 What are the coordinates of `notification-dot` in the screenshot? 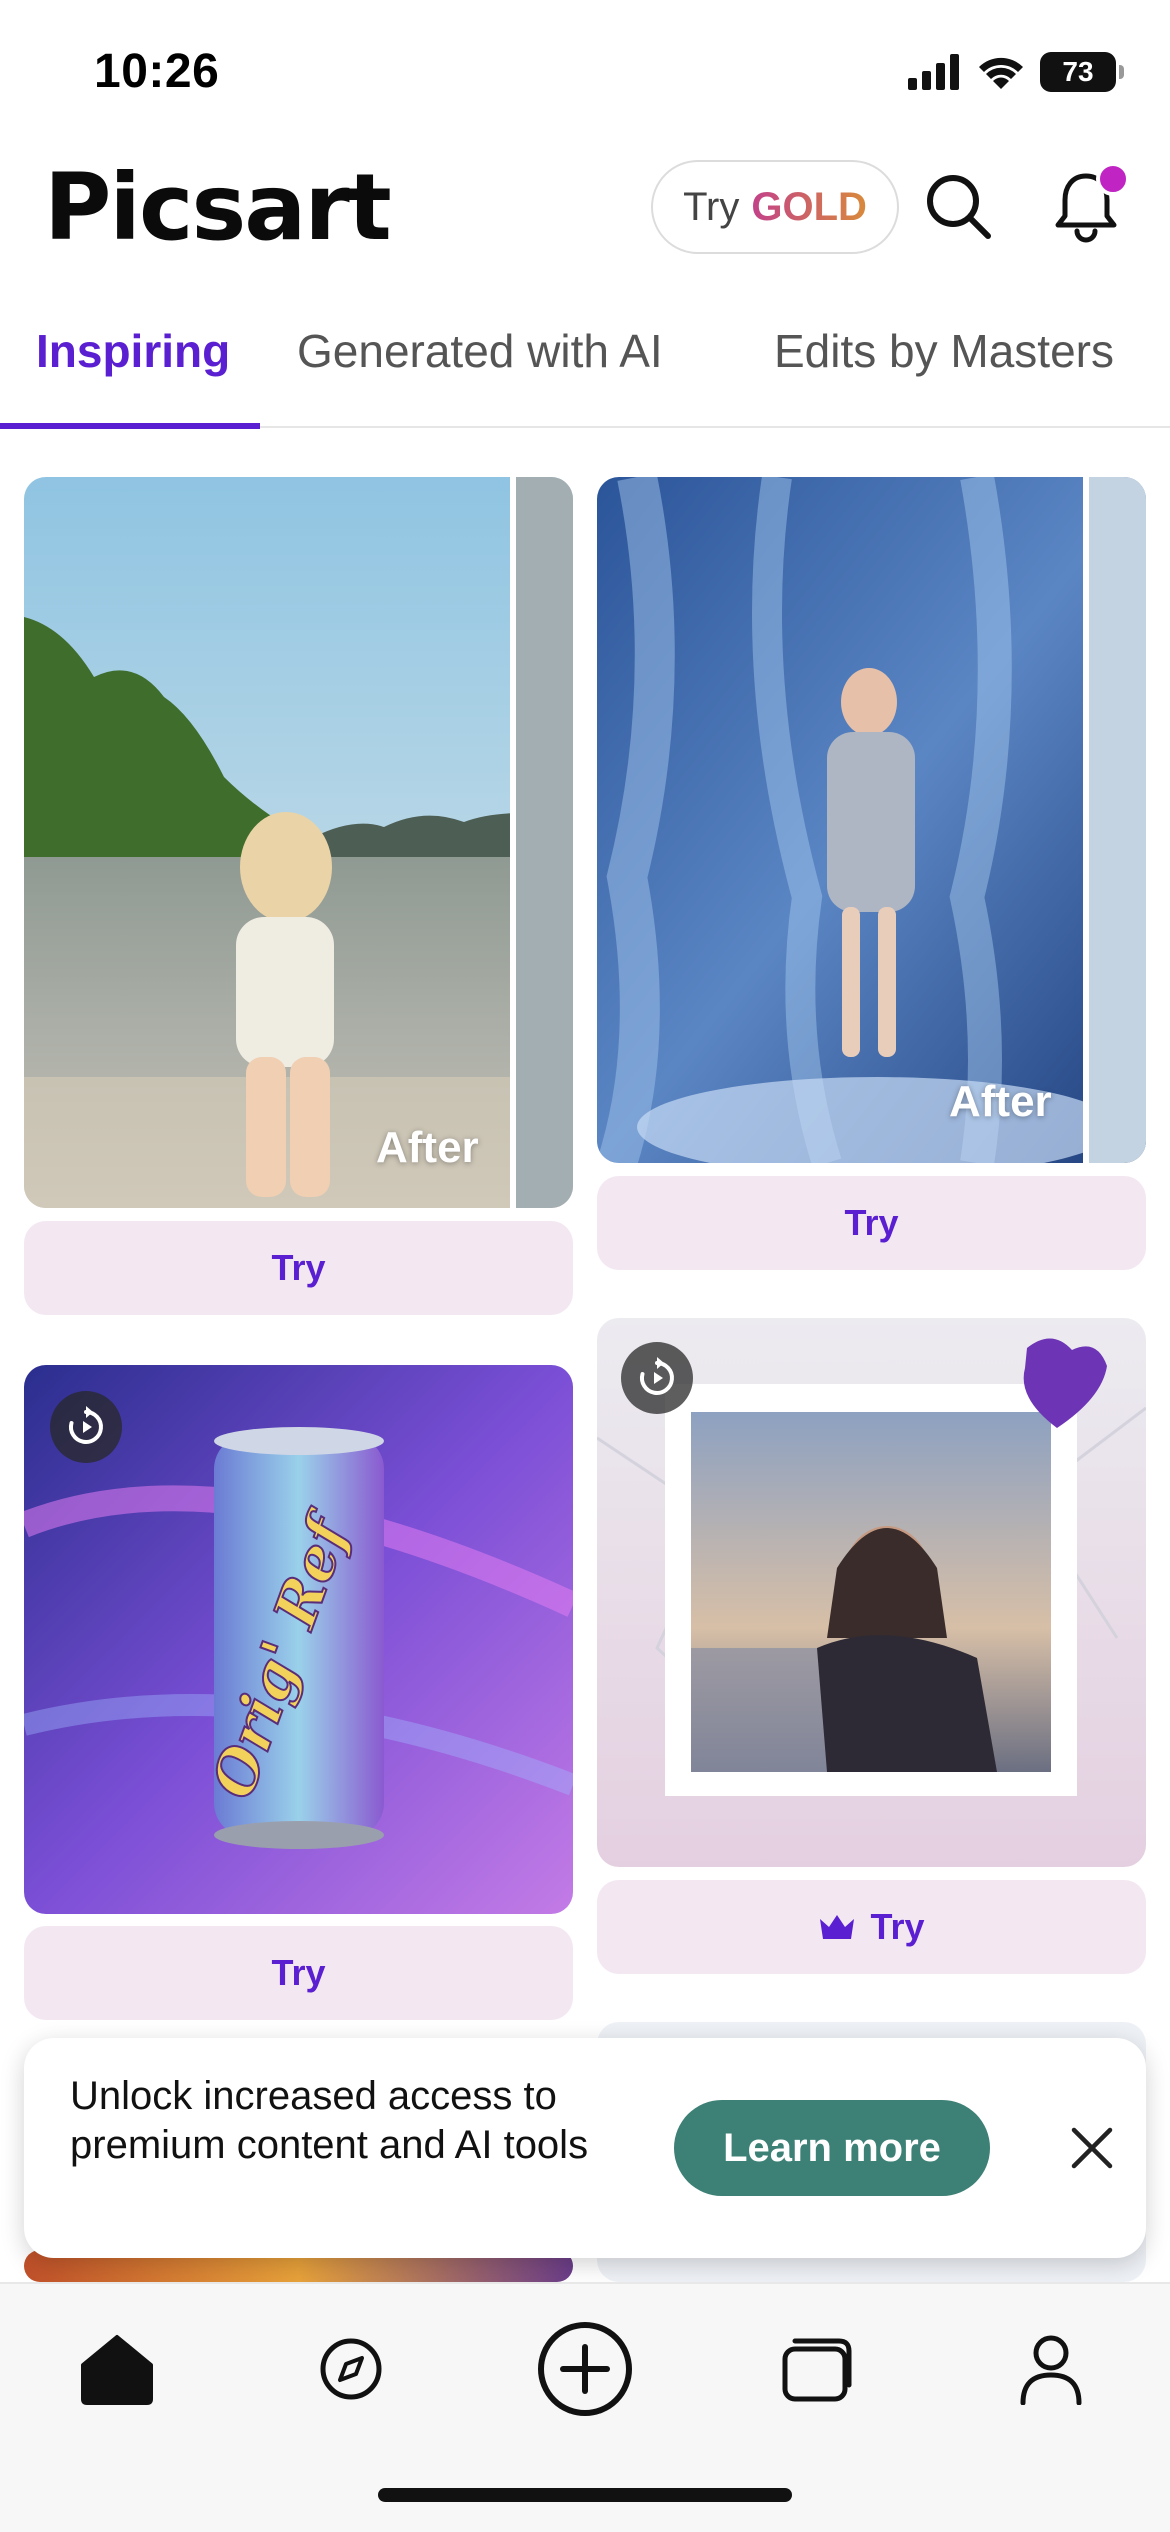 It's located at (1113, 179).